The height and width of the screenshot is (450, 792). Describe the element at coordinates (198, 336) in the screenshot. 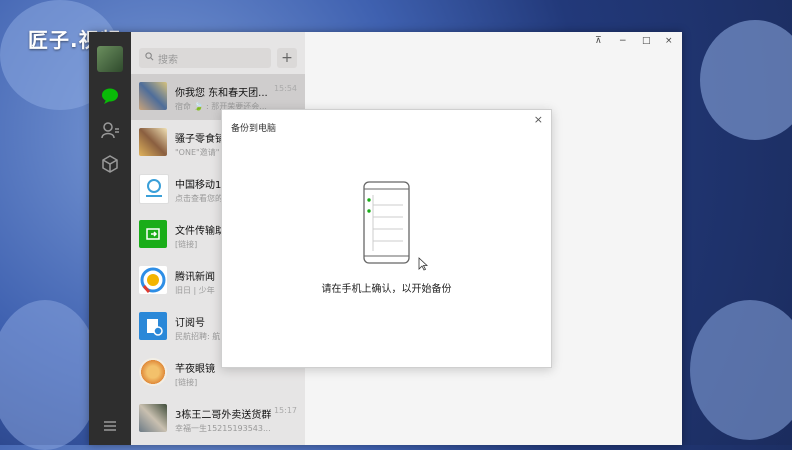

I see `chat-preview: 民航招聘: 航` at that location.